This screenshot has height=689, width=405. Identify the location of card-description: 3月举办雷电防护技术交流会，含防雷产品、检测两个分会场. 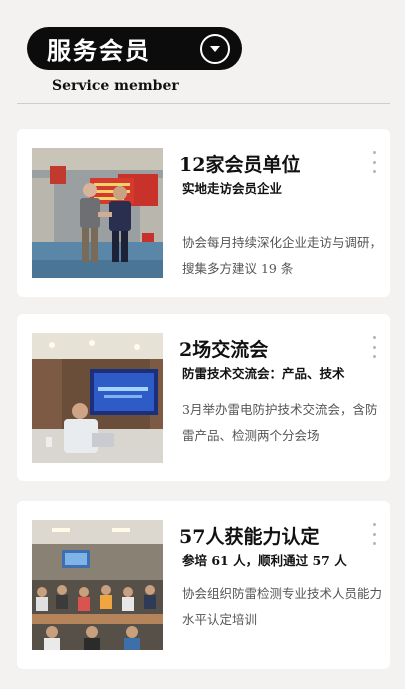
(280, 422).